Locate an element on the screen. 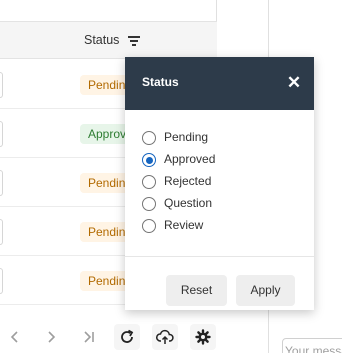  status-column-header: Status is located at coordinates (102, 40).